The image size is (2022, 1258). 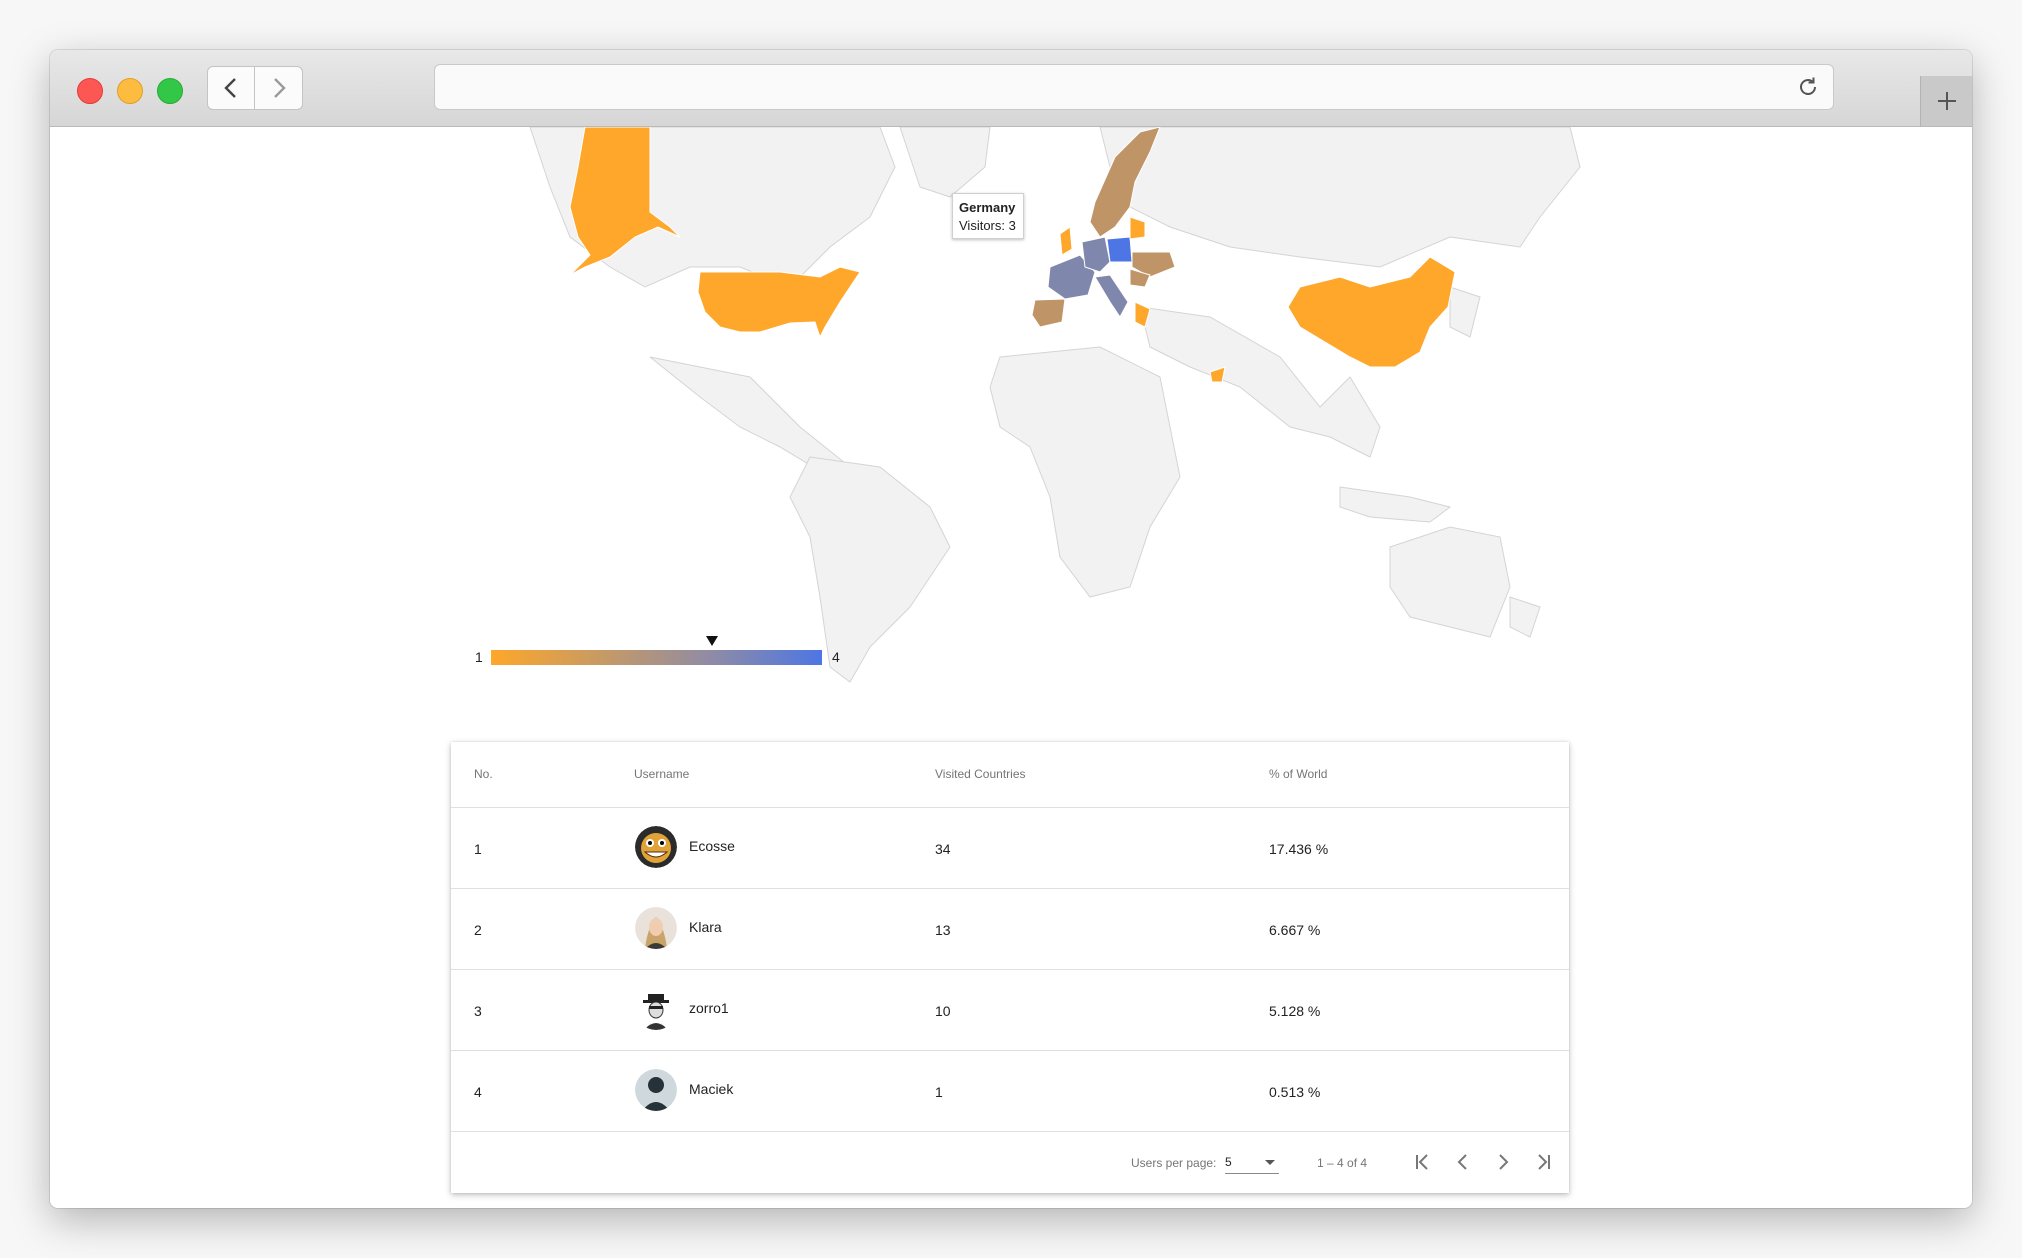 I want to click on legend-max-label: 4, so click(x=836, y=657).